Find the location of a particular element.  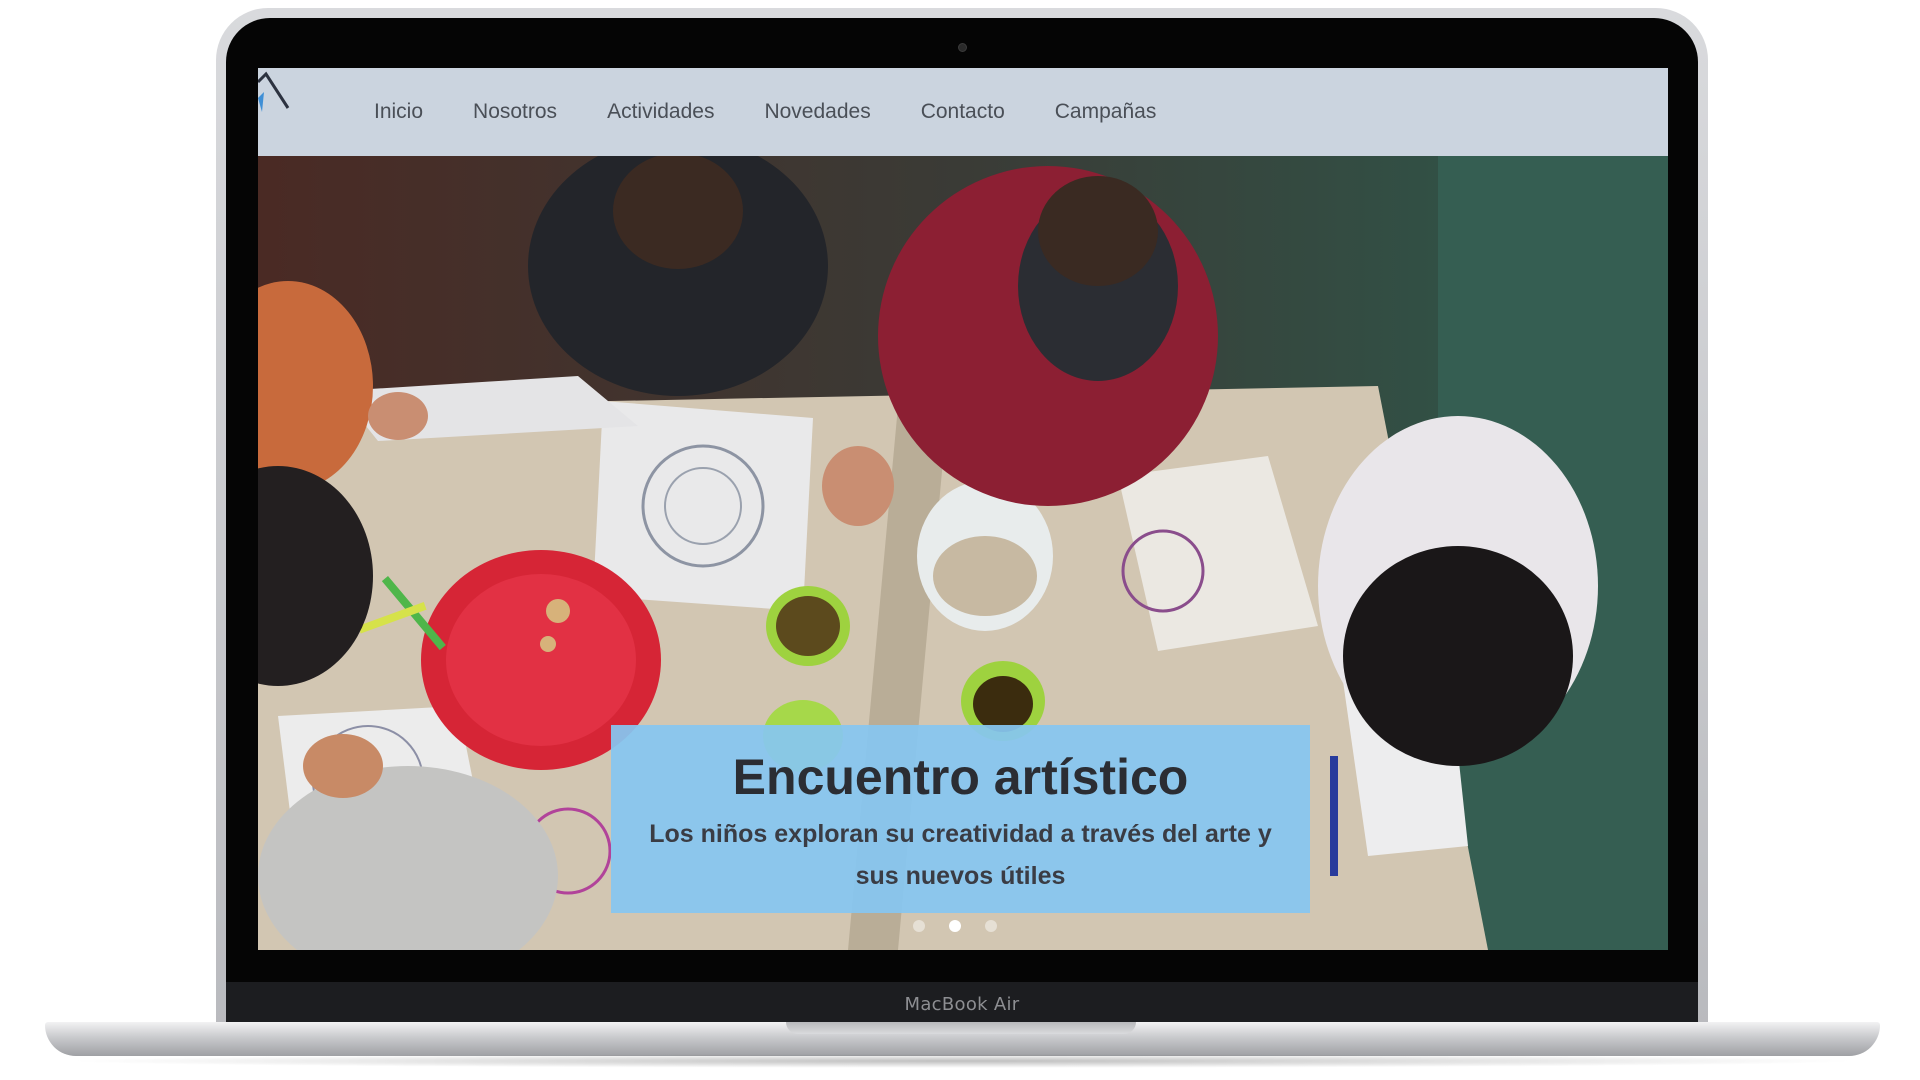

nav-item-novedades: Novedades is located at coordinates (817, 112).